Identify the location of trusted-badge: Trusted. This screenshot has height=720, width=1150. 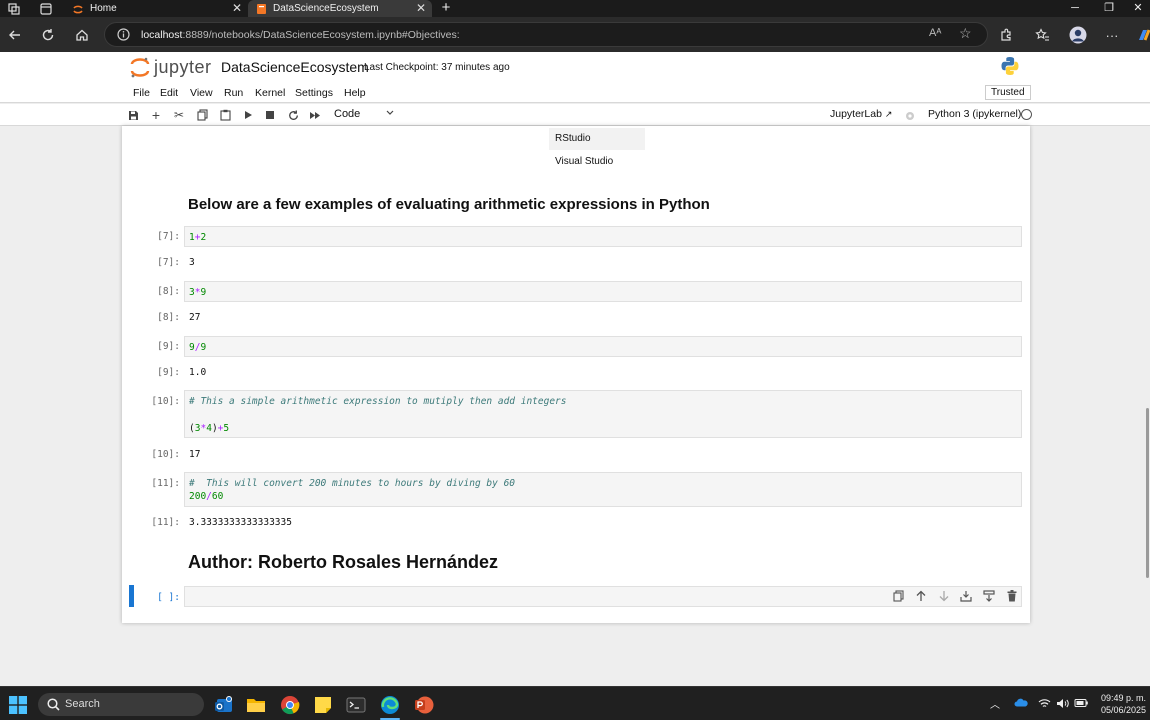
(1008, 92).